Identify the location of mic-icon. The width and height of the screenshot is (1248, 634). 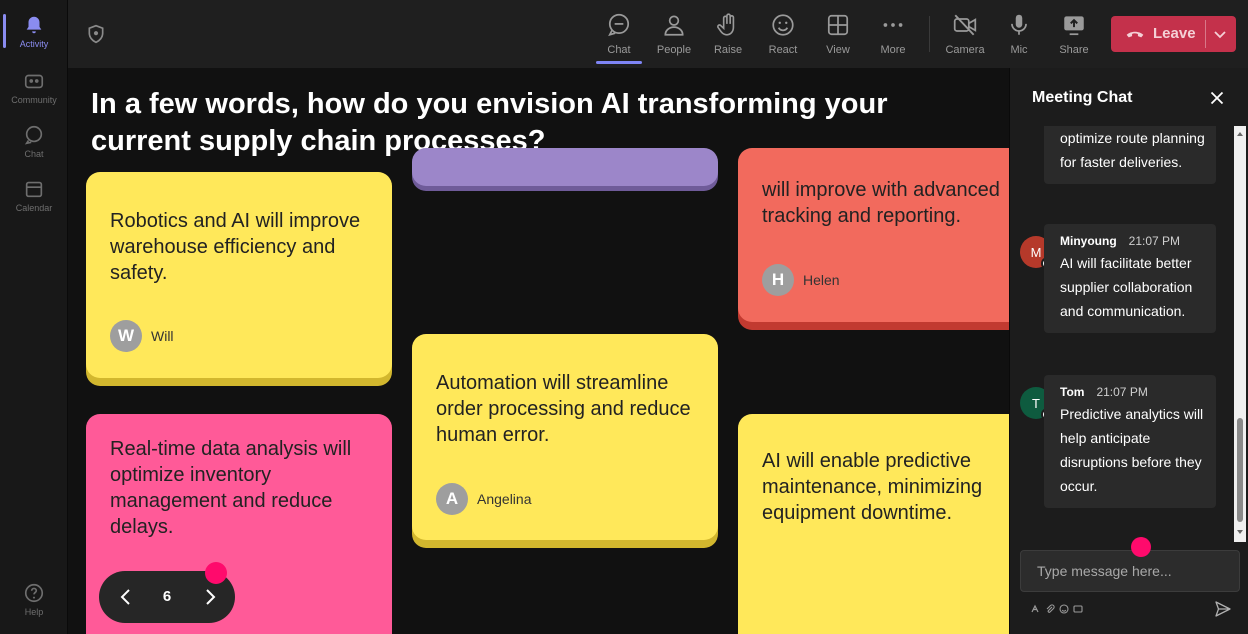
(1019, 24).